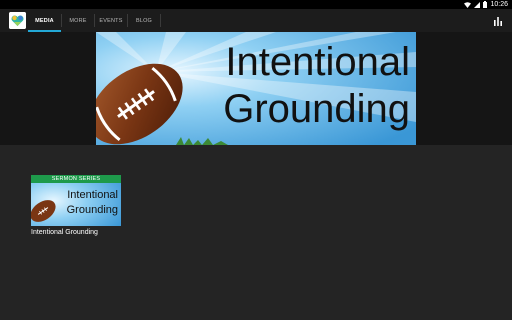  What do you see at coordinates (160, 20) in the screenshot?
I see `tab-divider` at bounding box center [160, 20].